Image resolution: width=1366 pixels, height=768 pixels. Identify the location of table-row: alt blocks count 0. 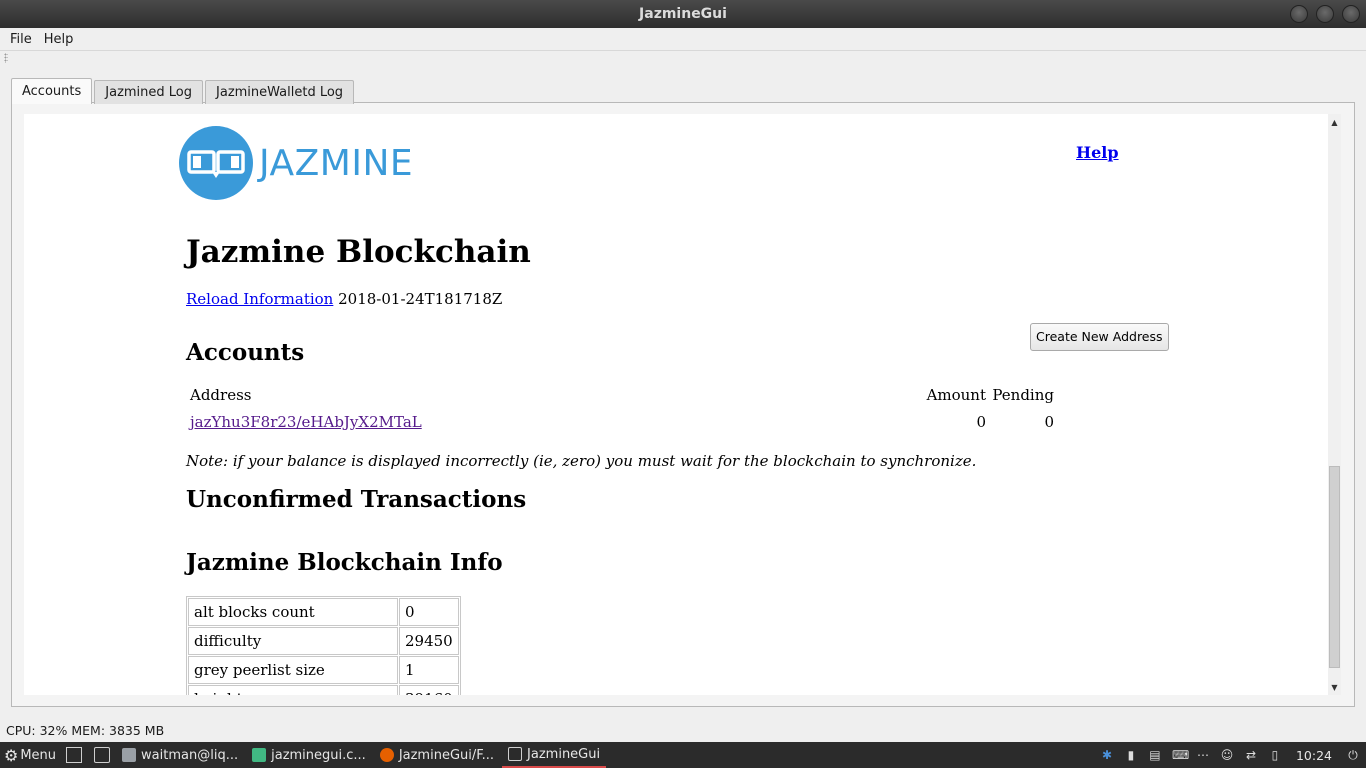
(323, 612).